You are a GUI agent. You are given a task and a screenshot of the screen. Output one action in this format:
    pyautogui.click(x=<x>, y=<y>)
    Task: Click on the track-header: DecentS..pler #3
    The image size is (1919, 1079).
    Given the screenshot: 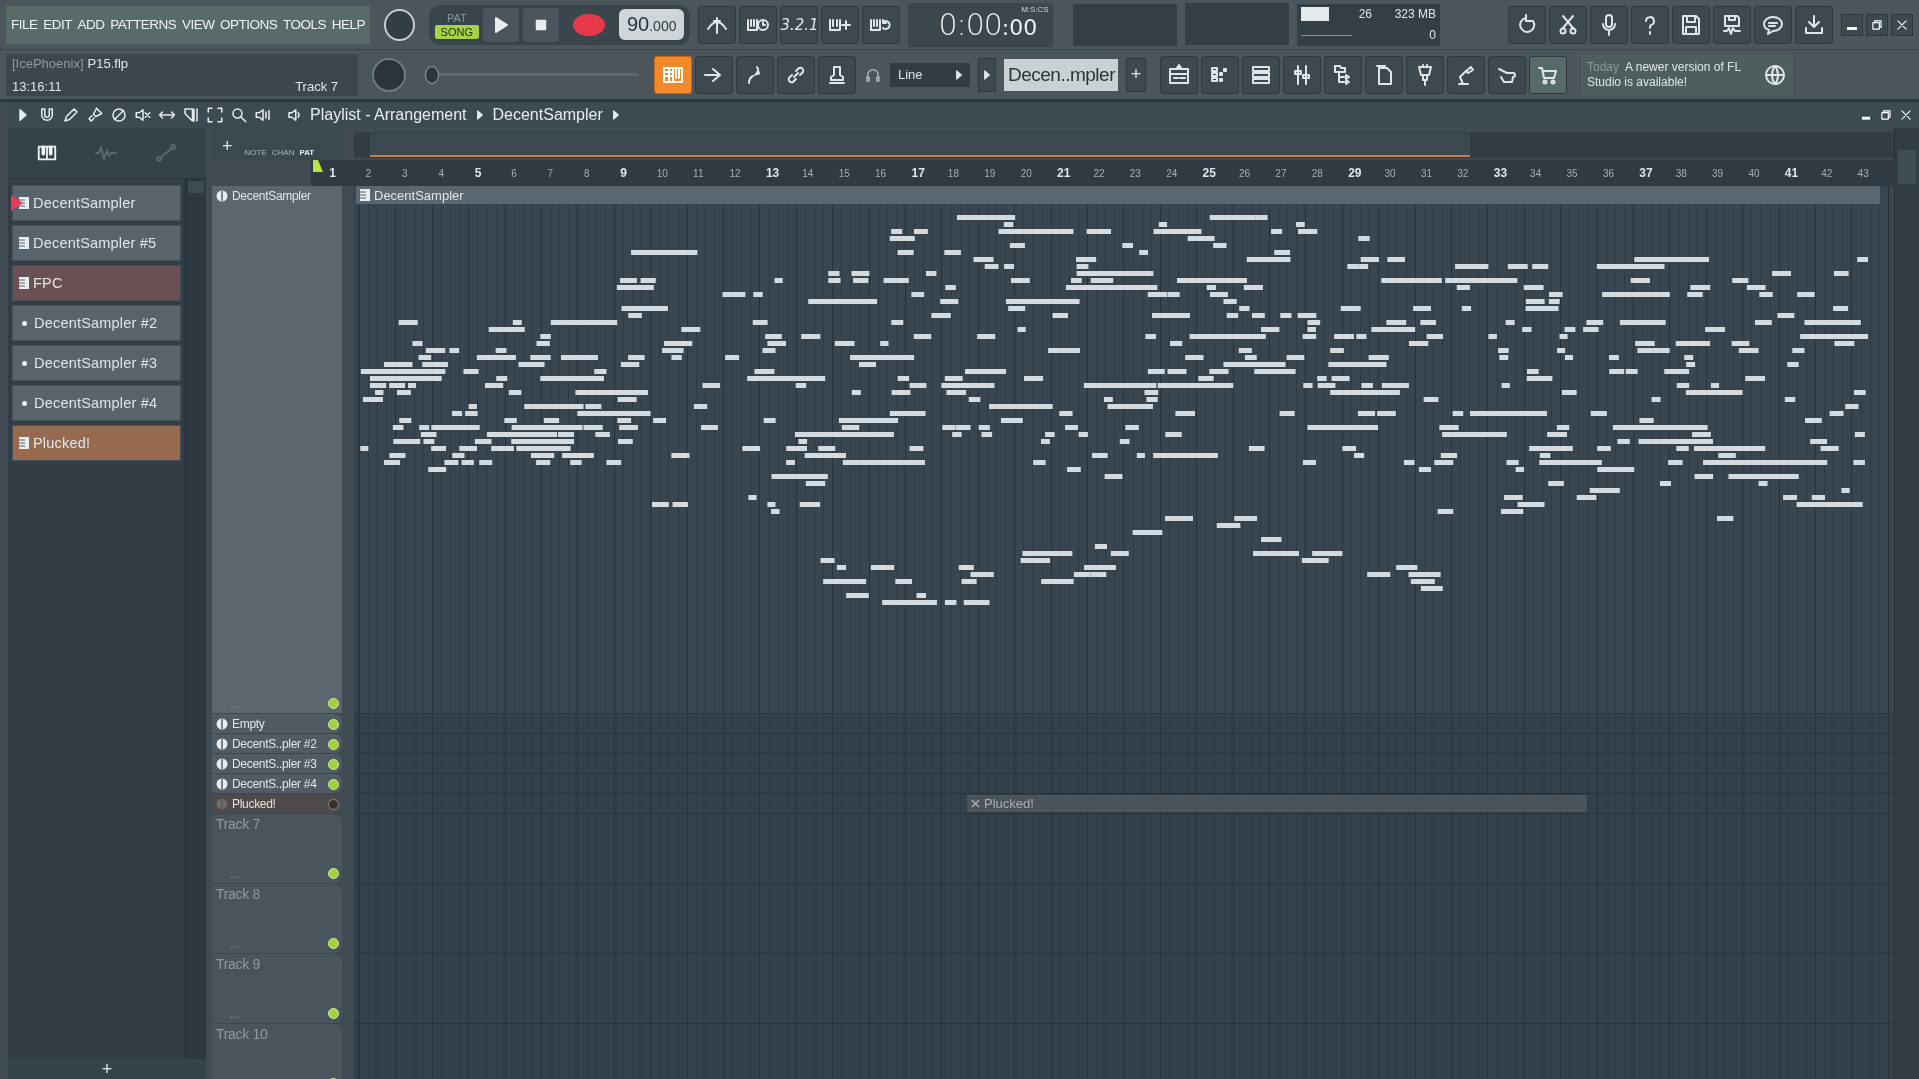 What is the action you would take?
    pyautogui.click(x=277, y=764)
    